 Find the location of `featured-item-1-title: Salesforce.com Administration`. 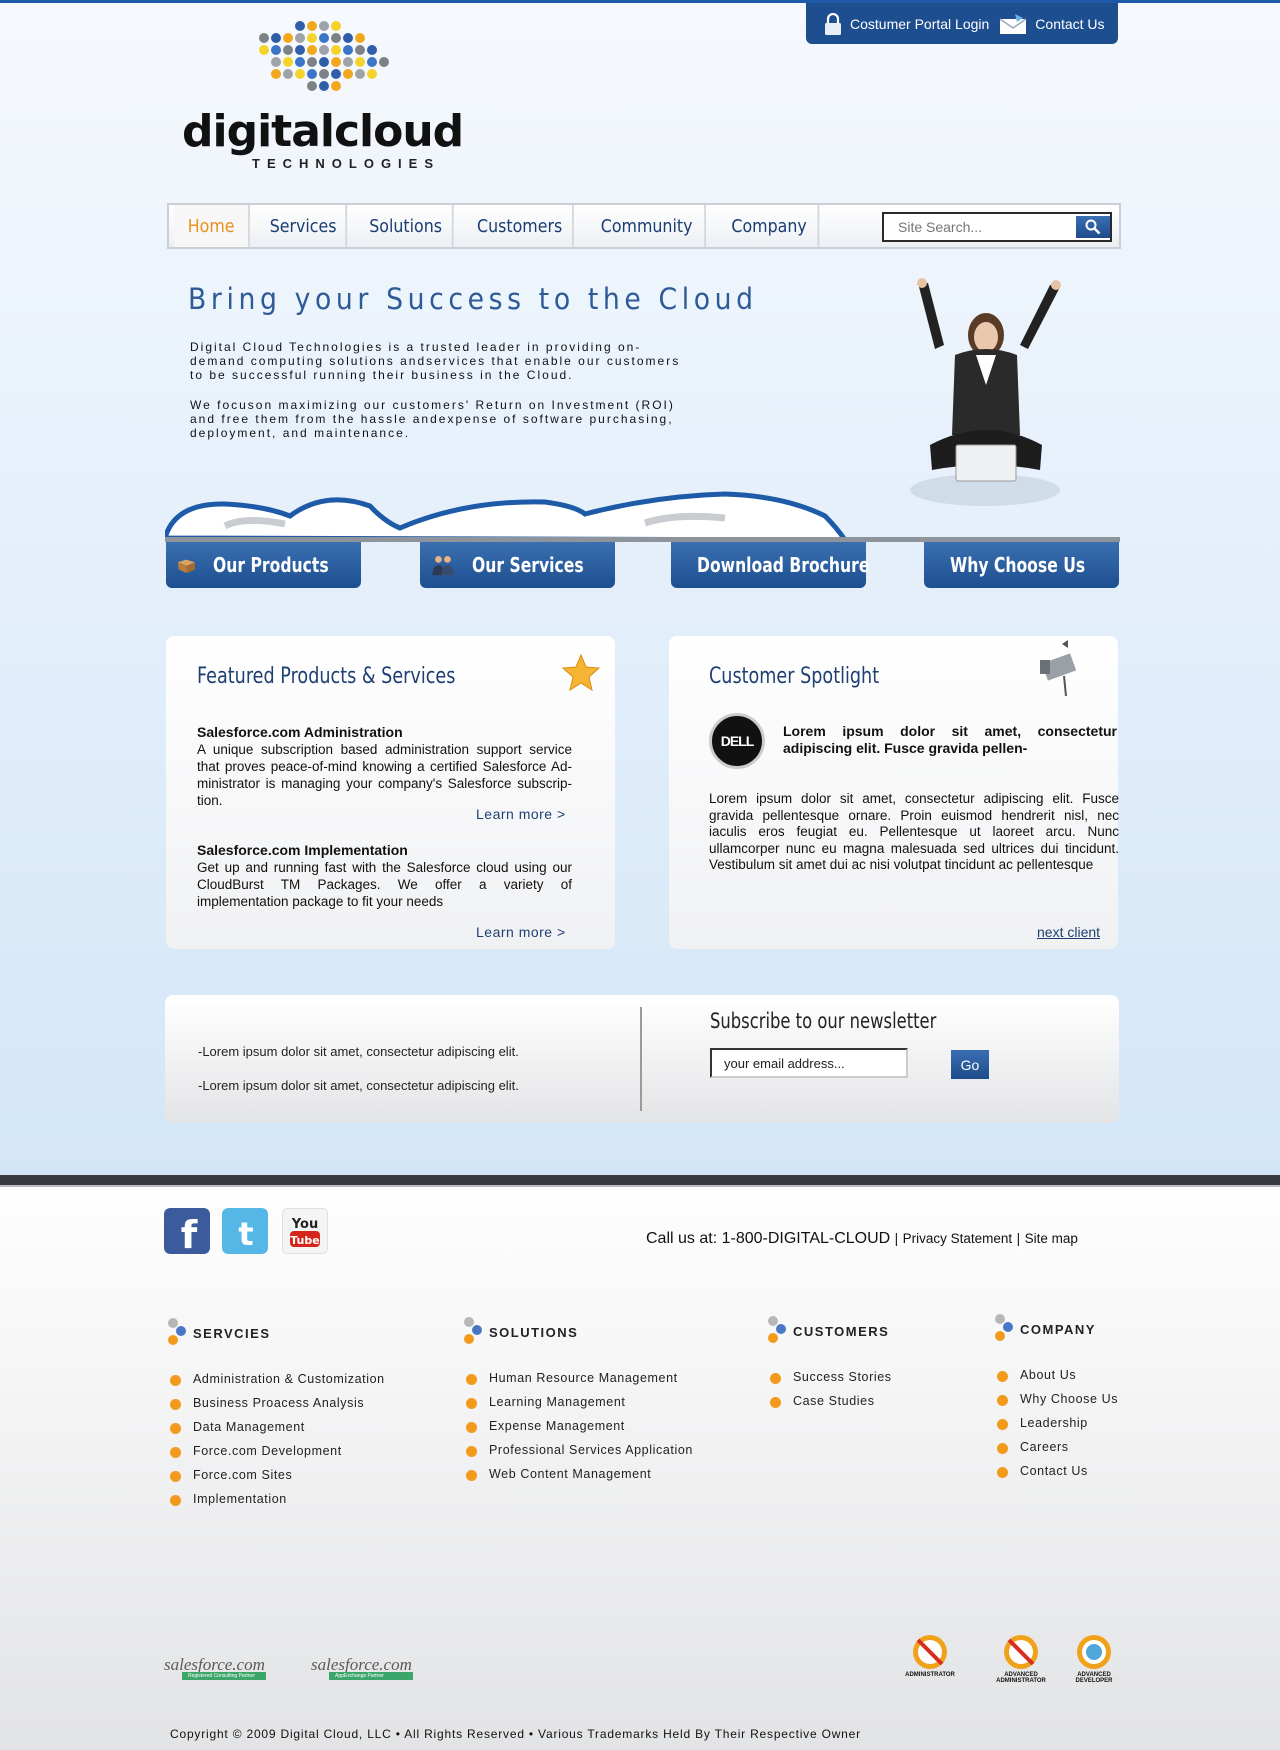

featured-item-1-title: Salesforce.com Administration is located at coordinates (300, 732).